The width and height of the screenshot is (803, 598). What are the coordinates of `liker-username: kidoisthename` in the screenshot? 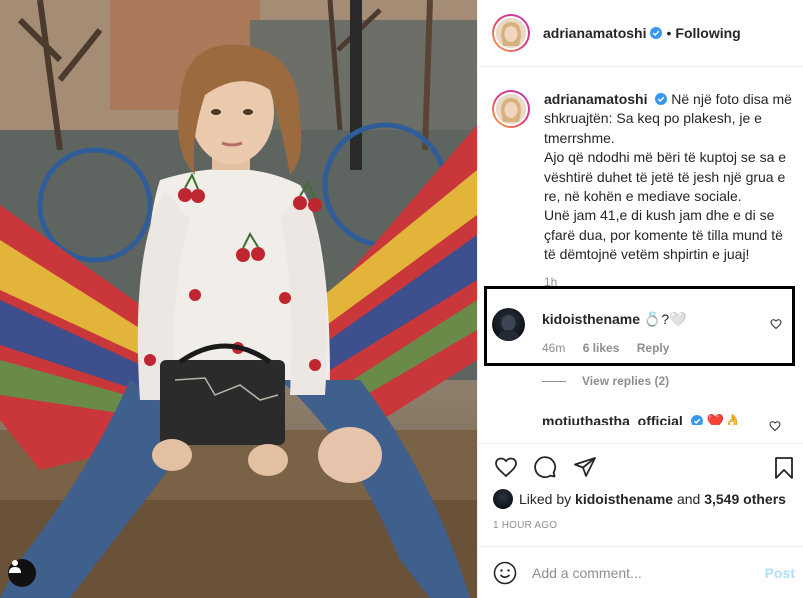 It's located at (624, 499).